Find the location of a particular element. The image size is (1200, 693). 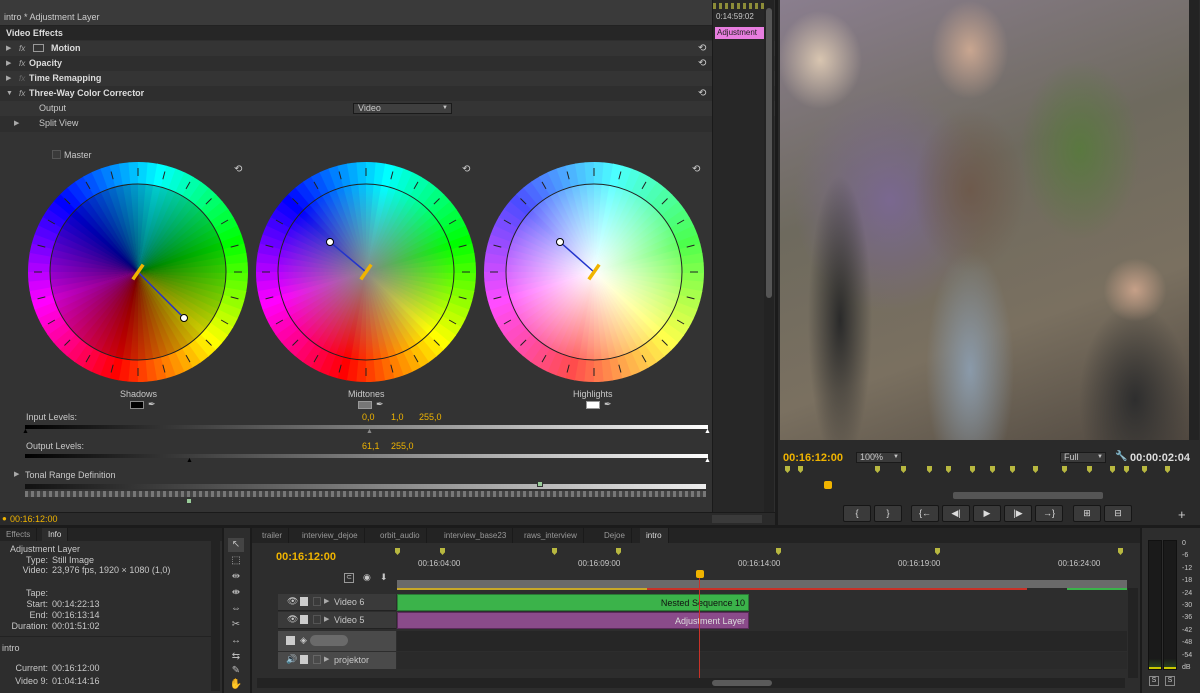

wrench-icon: 🔧 is located at coordinates (1121, 456).